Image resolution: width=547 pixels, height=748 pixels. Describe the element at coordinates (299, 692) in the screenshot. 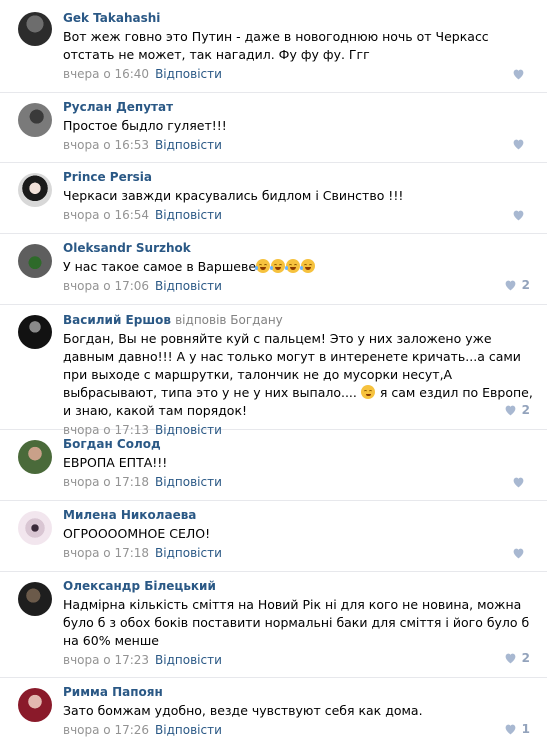

I see `comment-author: Римма Папоян` at that location.